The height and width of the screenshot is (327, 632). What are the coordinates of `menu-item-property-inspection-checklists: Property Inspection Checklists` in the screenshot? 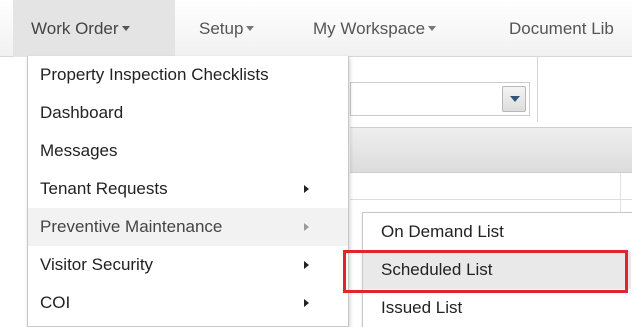 It's located at (188, 75).